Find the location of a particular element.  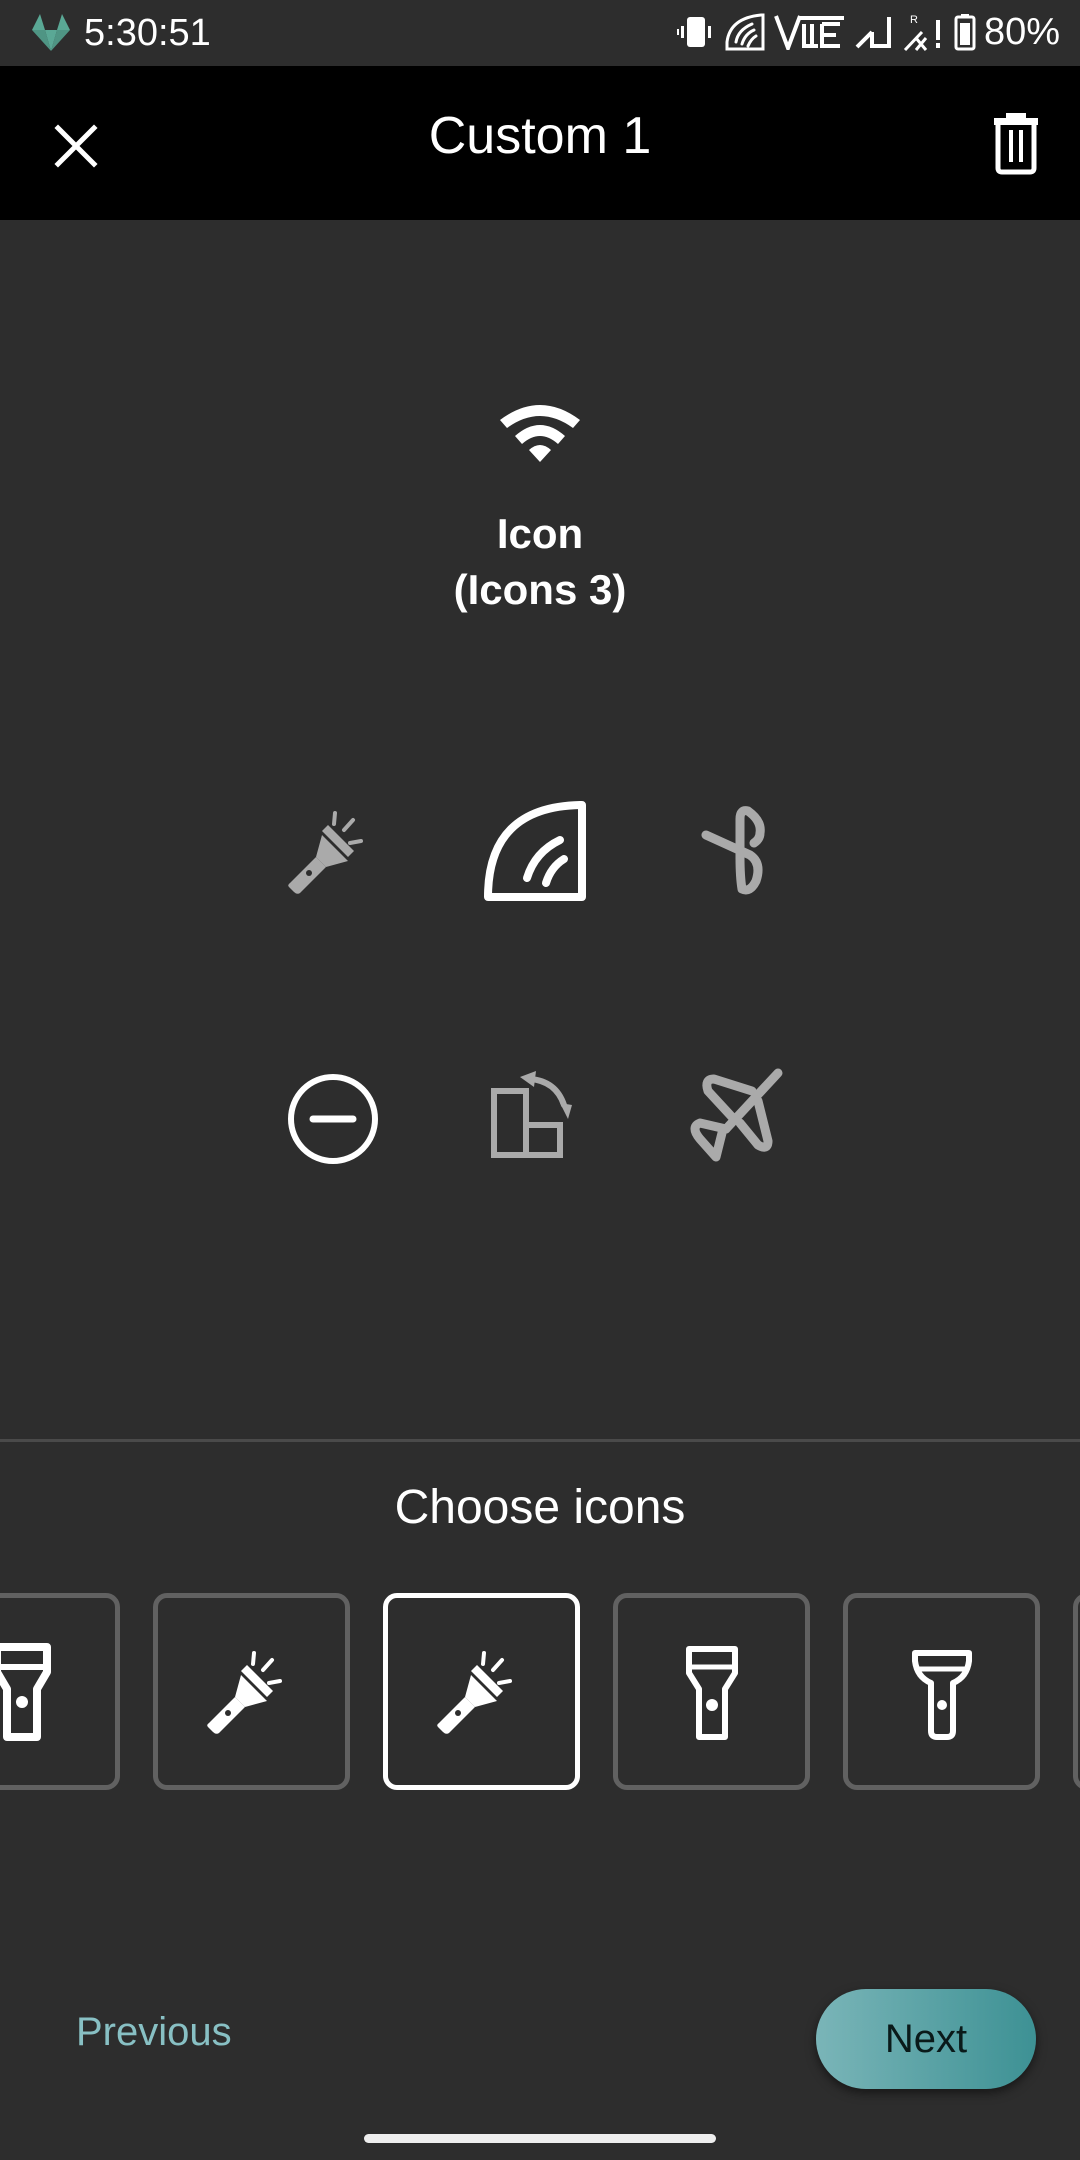

preview-label: Icon (Icons 3) is located at coordinates (540, 562).